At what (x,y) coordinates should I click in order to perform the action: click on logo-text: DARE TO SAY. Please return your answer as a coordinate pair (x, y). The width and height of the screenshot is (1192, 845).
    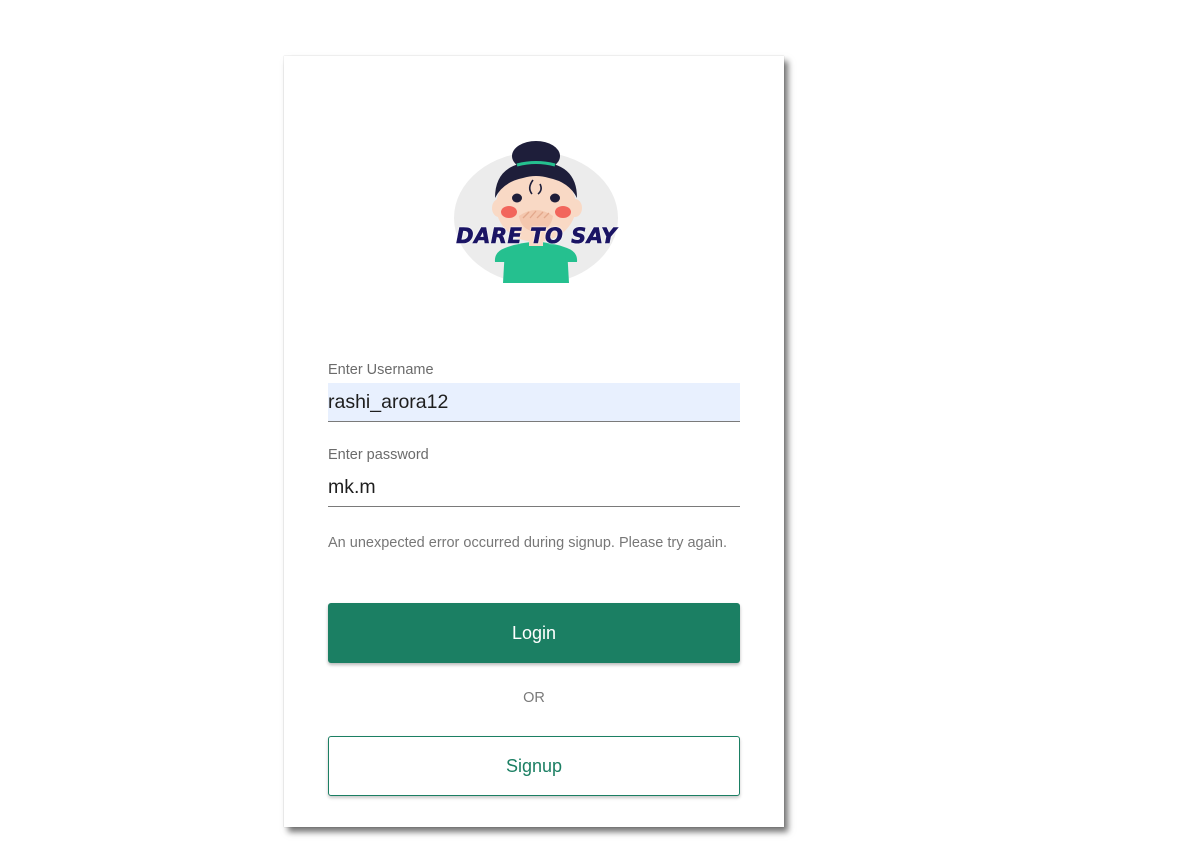
    Looking at the image, I should click on (536, 236).